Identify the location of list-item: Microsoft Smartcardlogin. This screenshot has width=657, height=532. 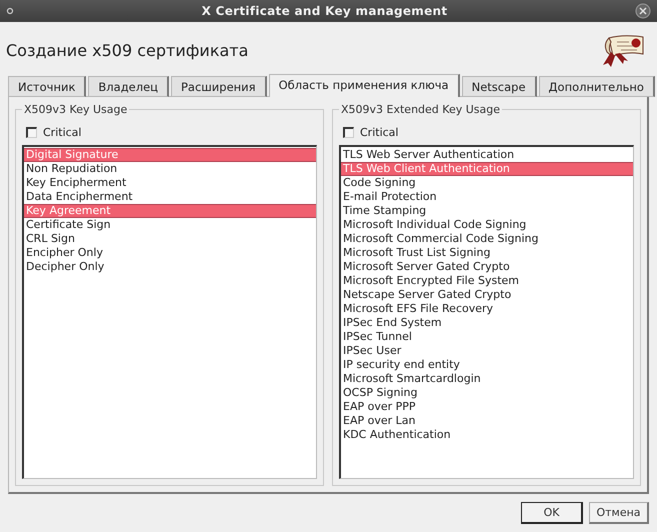
(487, 379).